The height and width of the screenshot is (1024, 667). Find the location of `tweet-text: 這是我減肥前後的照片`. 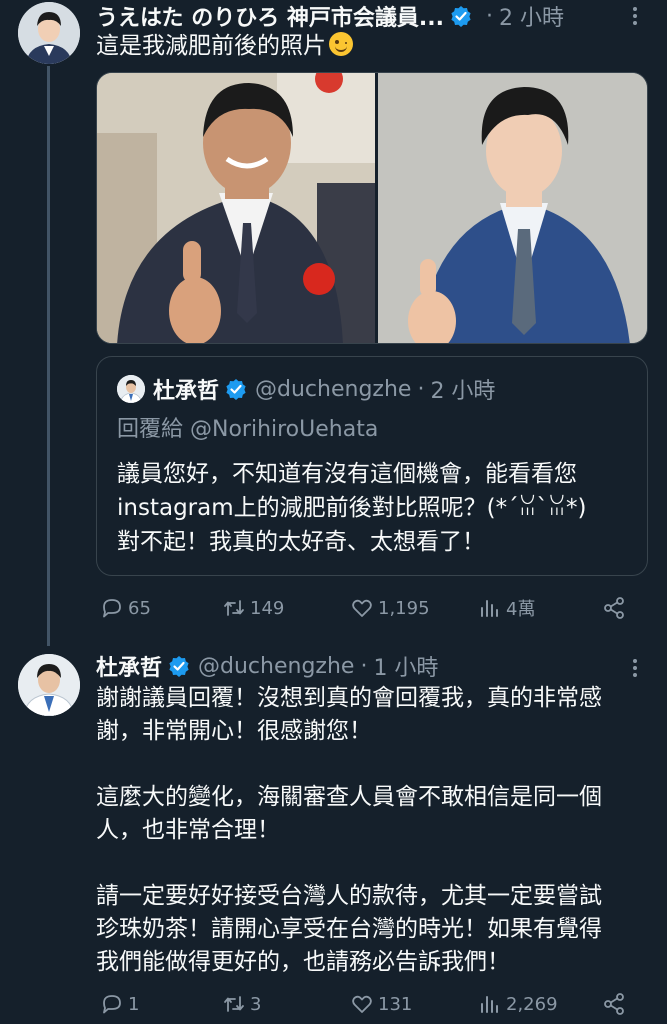

tweet-text: 這是我減肥前後的照片 is located at coordinates (370, 46).